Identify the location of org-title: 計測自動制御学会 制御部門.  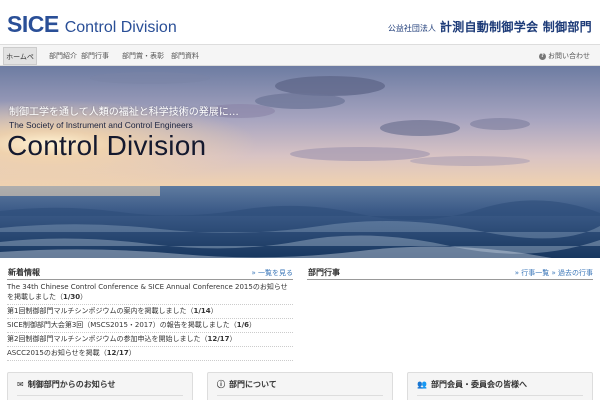
(515, 27).